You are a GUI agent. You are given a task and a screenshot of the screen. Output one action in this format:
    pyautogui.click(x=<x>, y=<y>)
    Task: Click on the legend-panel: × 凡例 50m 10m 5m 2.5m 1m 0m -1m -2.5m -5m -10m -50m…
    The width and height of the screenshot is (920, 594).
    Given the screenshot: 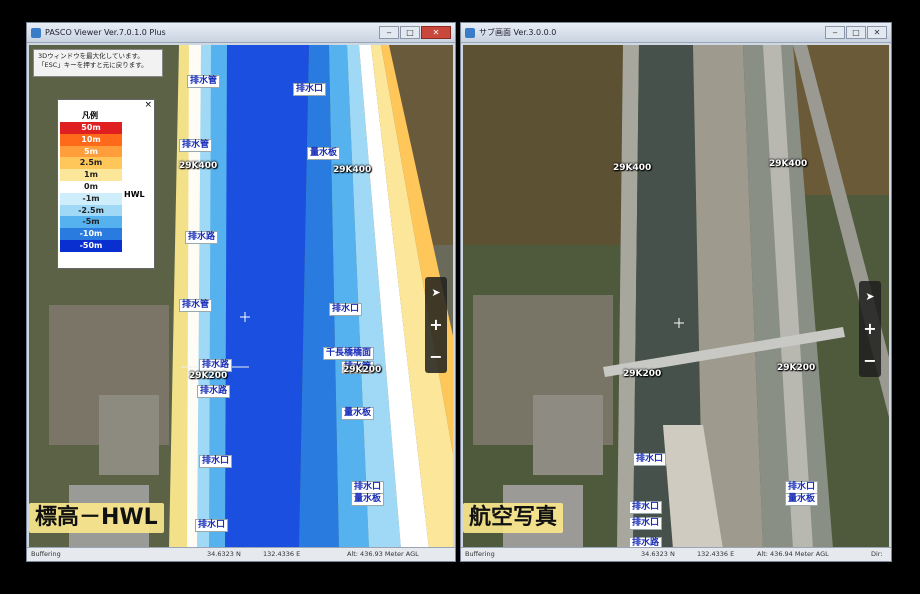 What is the action you would take?
    pyautogui.click(x=106, y=184)
    